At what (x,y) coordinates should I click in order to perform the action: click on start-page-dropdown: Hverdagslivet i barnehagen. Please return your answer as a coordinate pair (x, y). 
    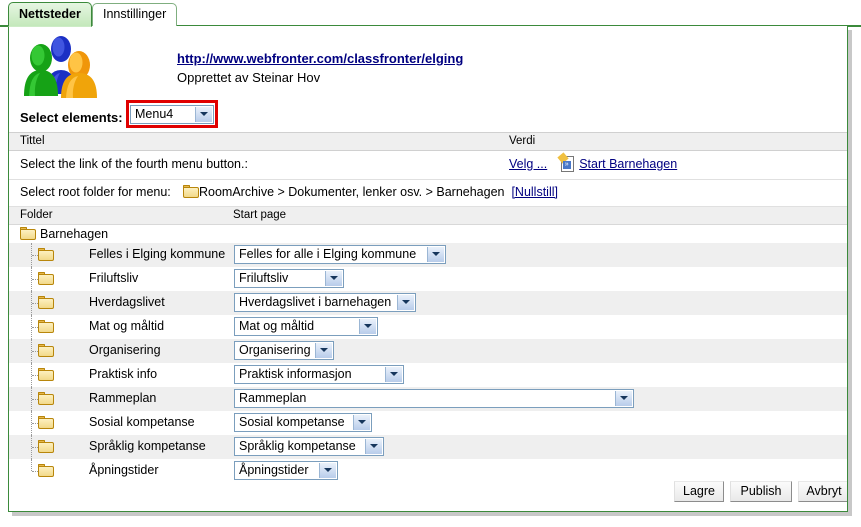
    Looking at the image, I should click on (325, 302).